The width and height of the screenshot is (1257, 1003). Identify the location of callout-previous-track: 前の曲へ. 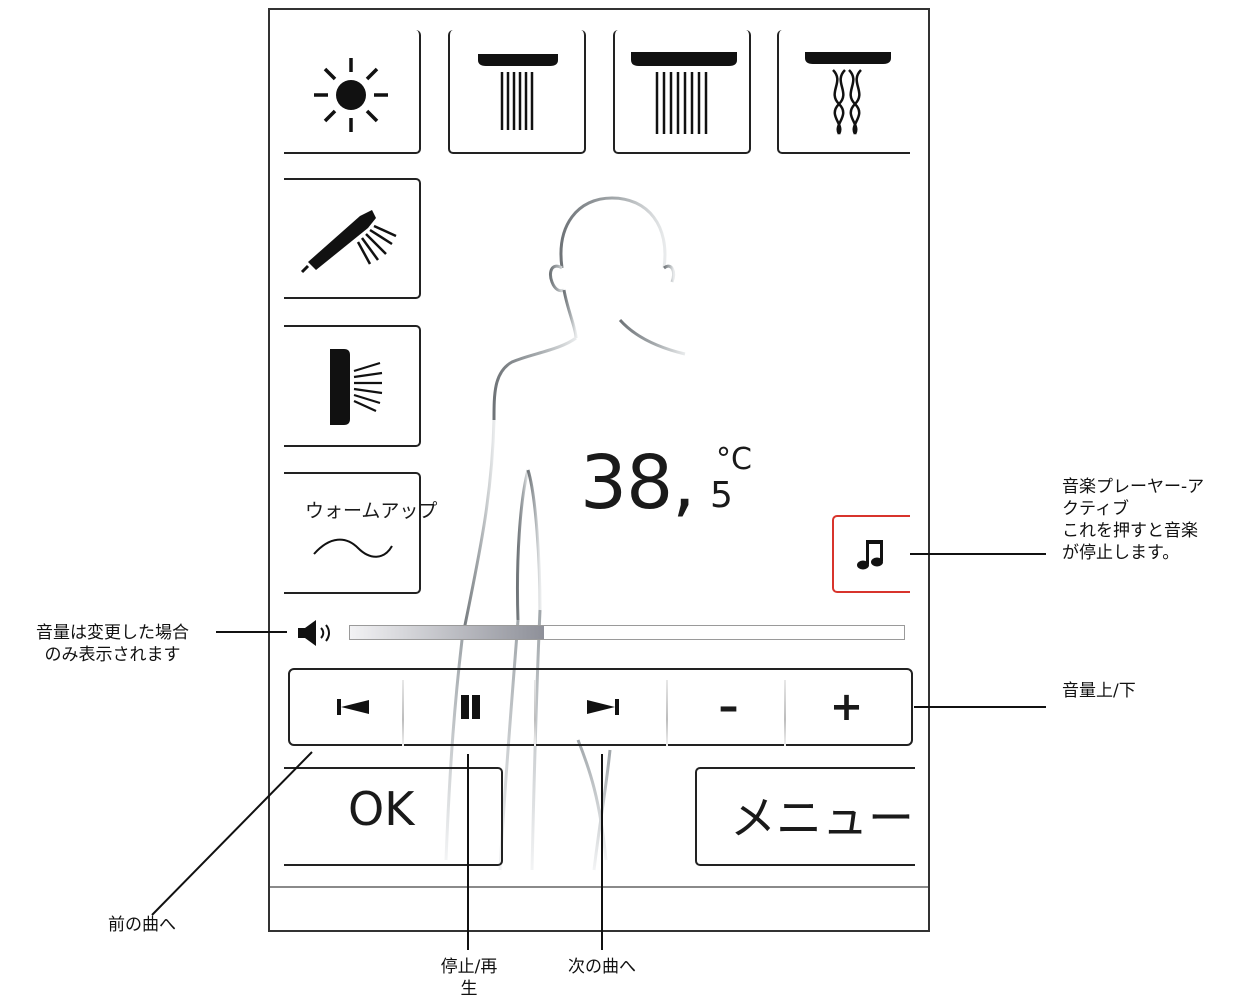
(142, 925).